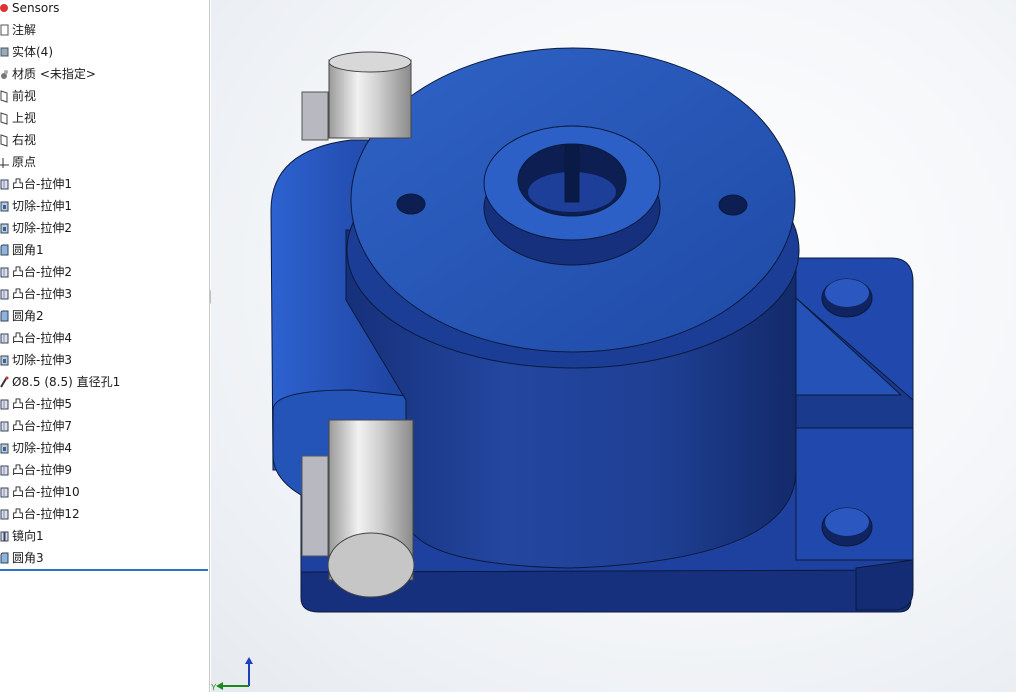  I want to click on tree-item-label: 注解, so click(24, 30).